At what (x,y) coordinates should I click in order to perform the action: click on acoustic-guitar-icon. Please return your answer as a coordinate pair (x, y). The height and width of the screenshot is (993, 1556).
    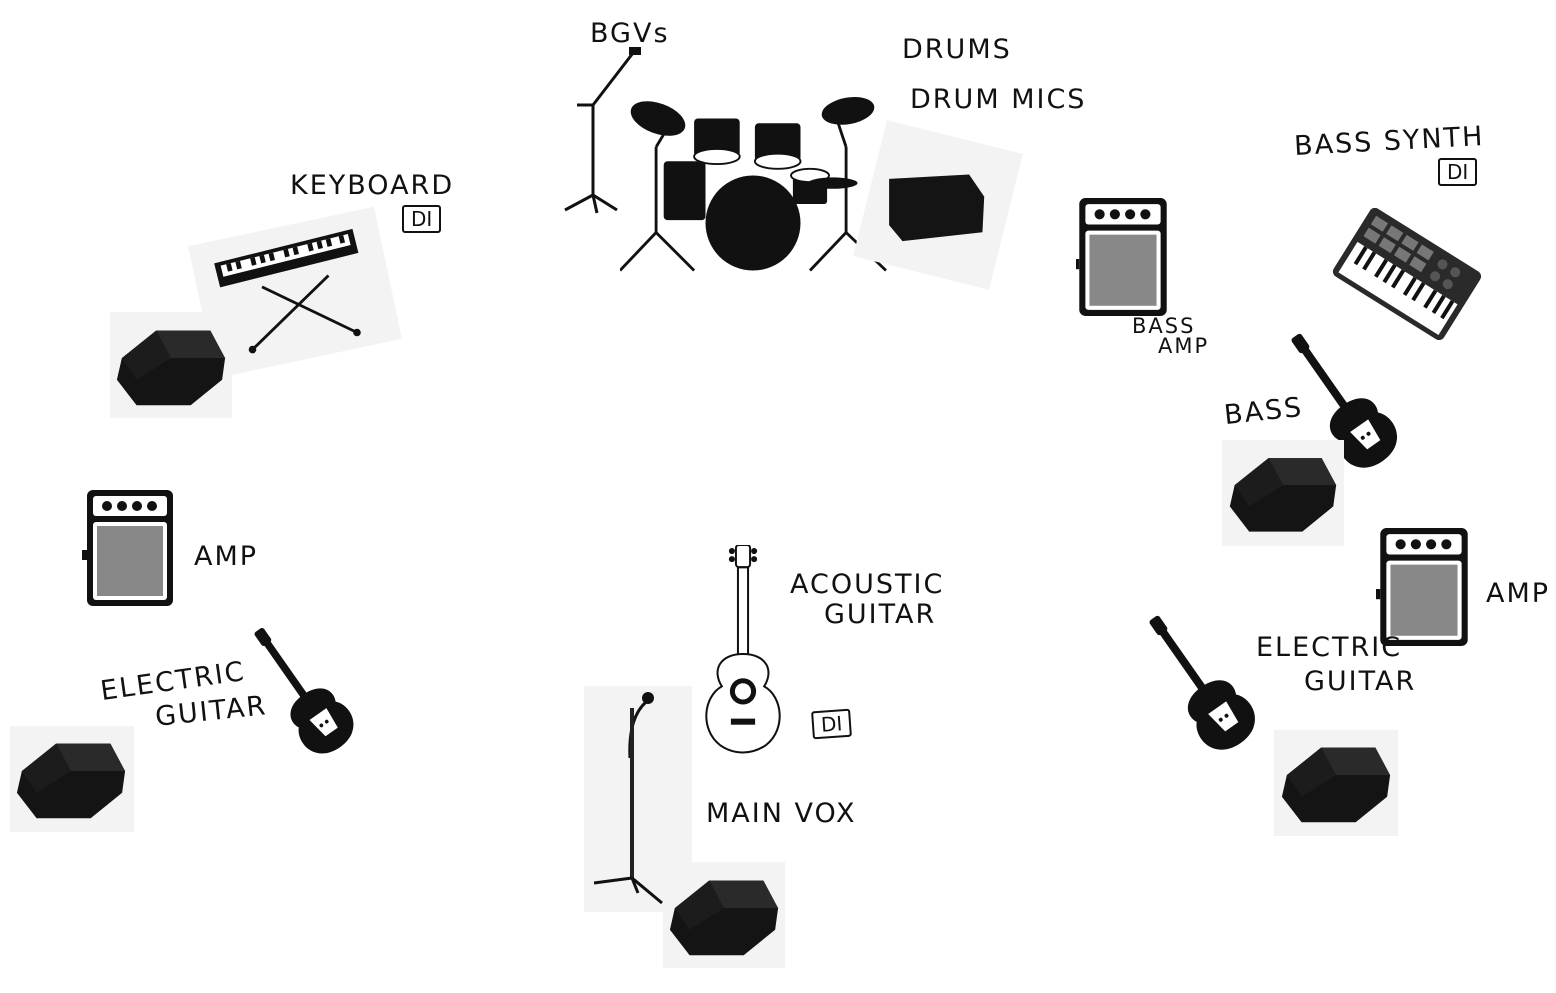
    Looking at the image, I should click on (743, 651).